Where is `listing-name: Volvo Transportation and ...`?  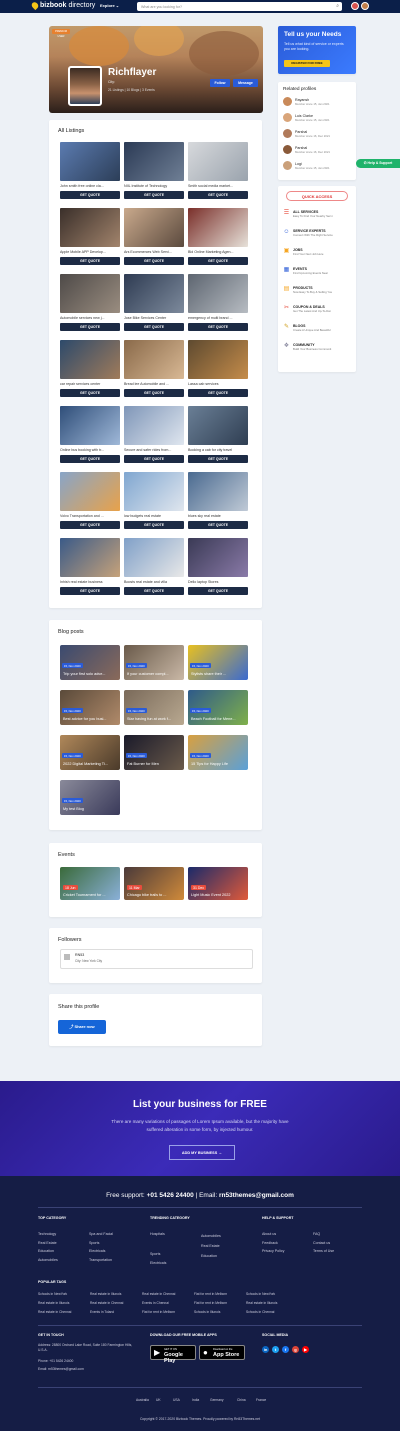 listing-name: Volvo Transportation and ... is located at coordinates (90, 516).